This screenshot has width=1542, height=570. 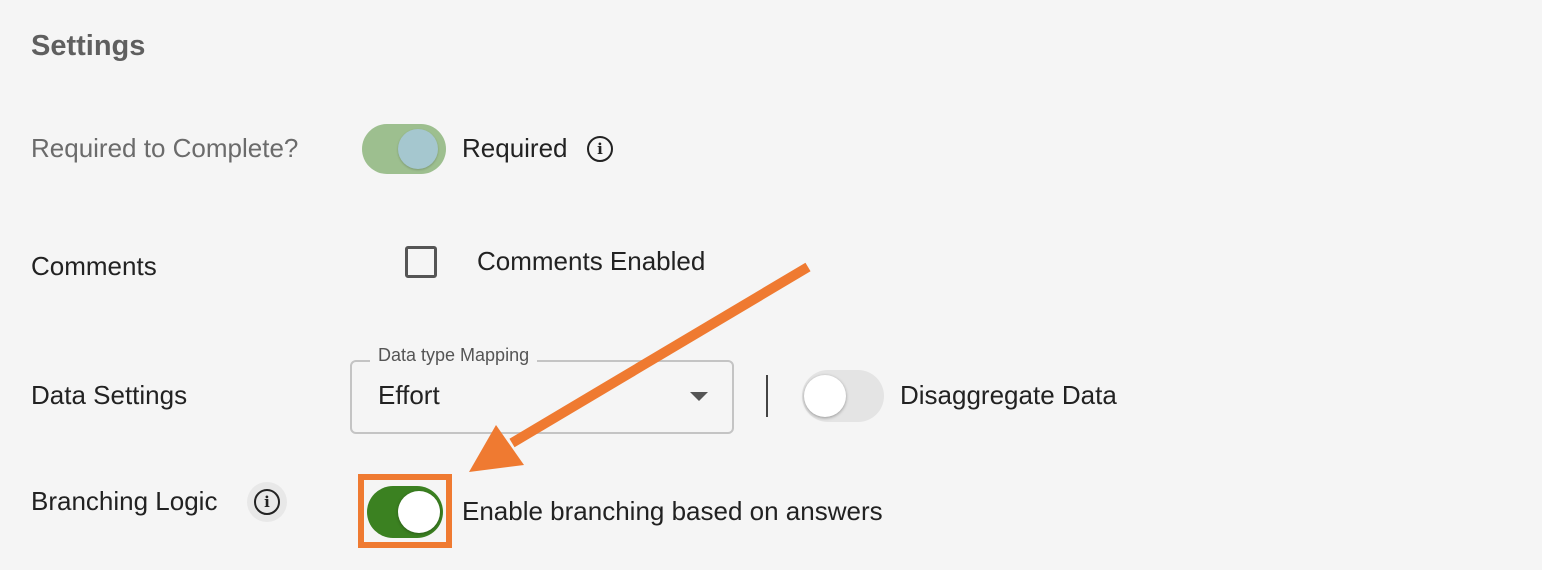 What do you see at coordinates (699, 396) in the screenshot?
I see `dropdown-arrow-icon` at bounding box center [699, 396].